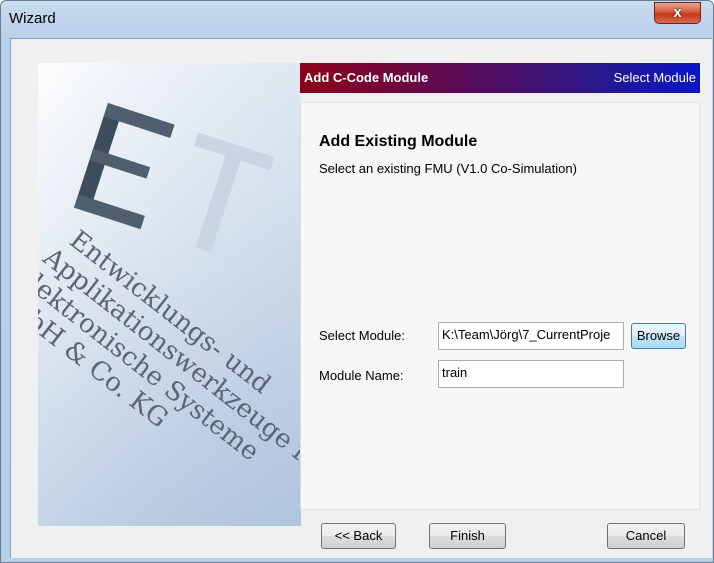 The image size is (714, 563). Describe the element at coordinates (357, 19) in the screenshot. I see `title-bar: Wizard x` at that location.